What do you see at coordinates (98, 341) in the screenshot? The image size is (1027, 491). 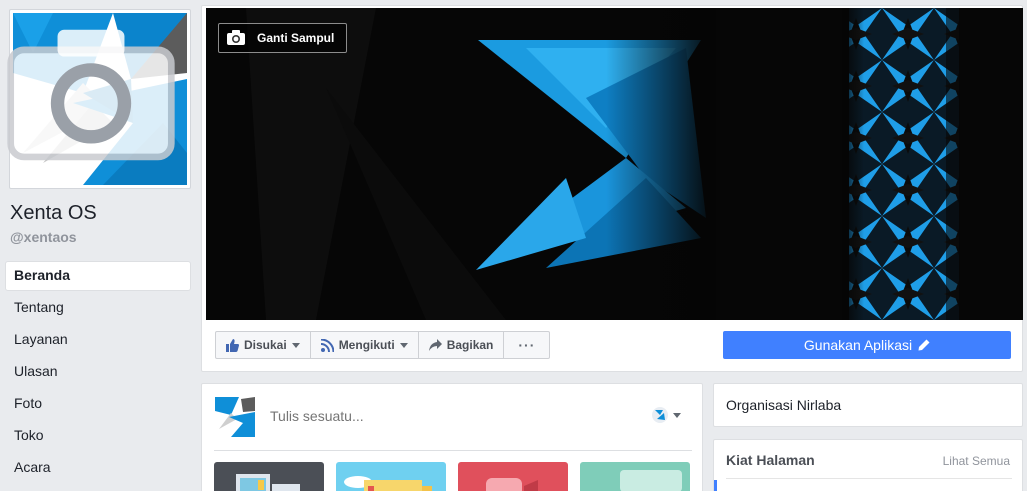 I see `nav-item-layanan: Layanan` at bounding box center [98, 341].